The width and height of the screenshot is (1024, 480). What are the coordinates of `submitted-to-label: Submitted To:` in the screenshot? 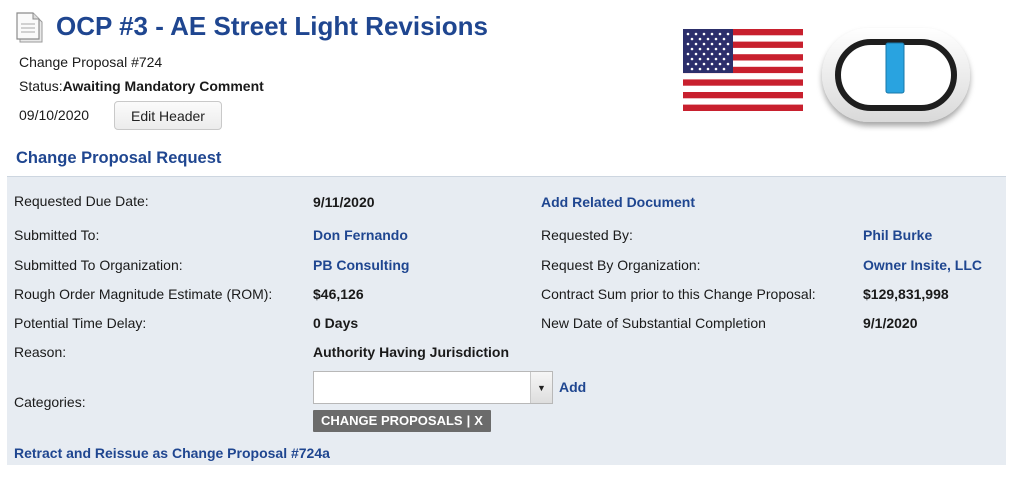 It's located at (57, 235).